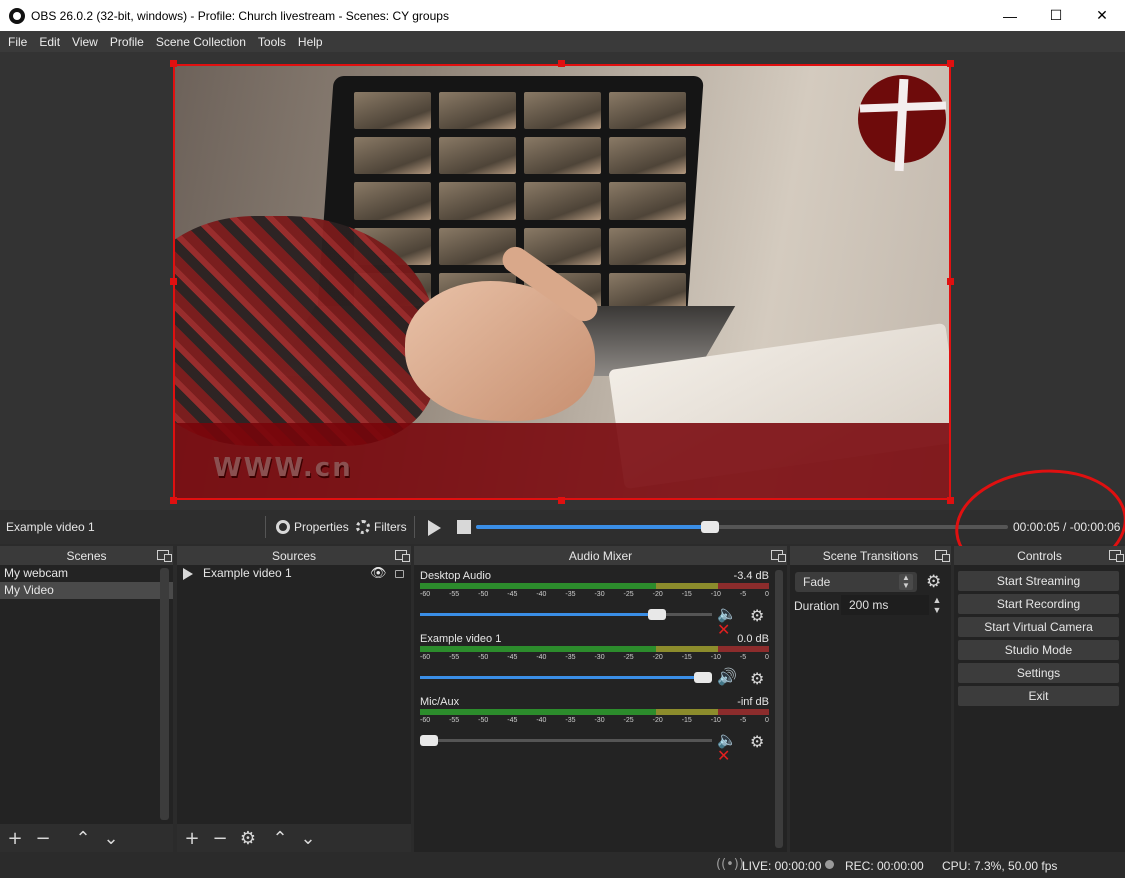  I want to click on tick-label: -45, so click(512, 594).